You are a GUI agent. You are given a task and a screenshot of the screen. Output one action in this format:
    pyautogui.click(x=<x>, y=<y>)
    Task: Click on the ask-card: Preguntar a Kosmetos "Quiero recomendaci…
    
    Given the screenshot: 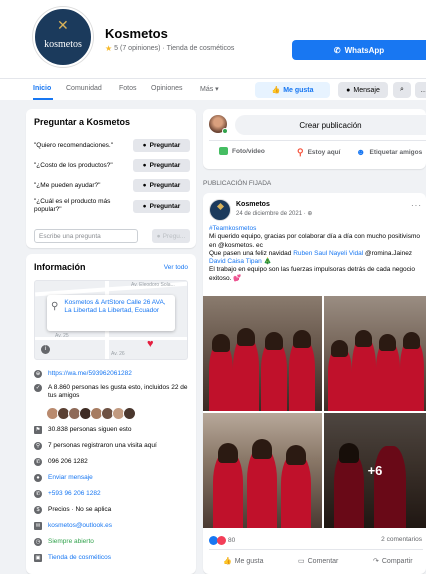 What is the action you would take?
    pyautogui.click(x=111, y=178)
    